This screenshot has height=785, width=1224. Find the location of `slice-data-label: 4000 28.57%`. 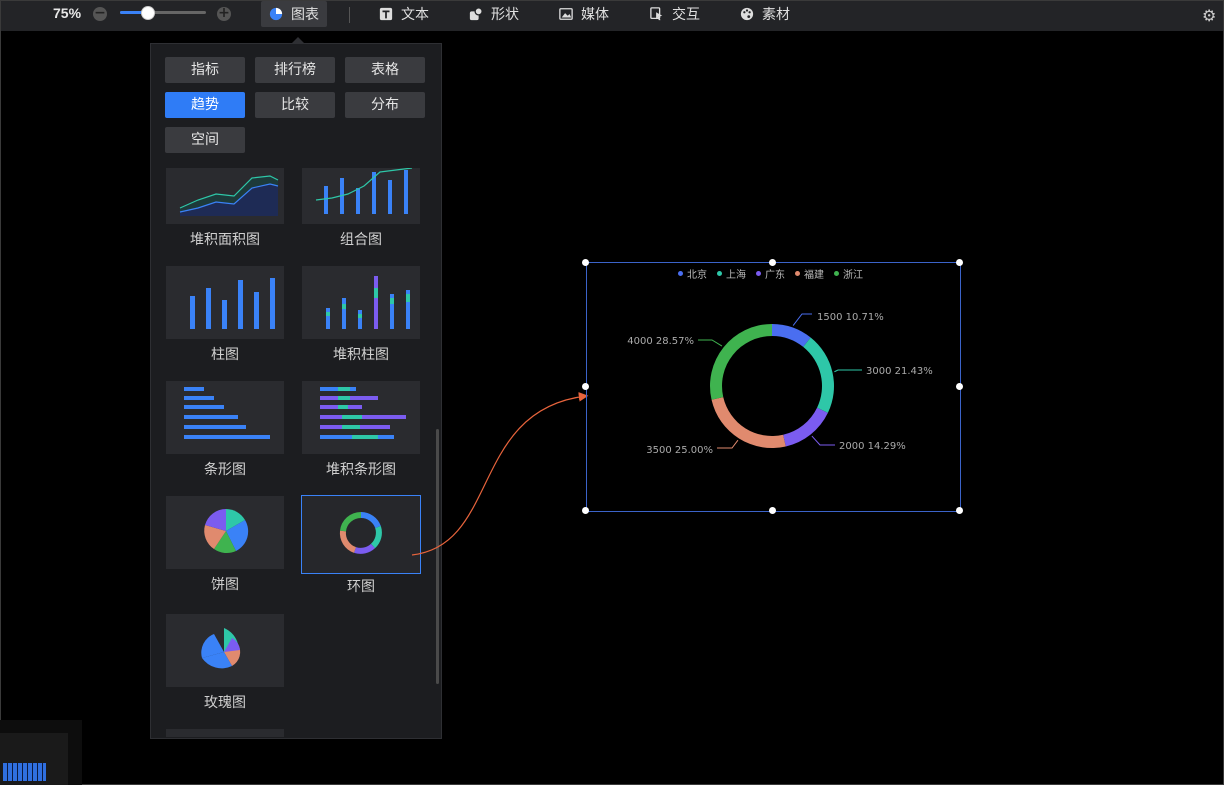

slice-data-label: 4000 28.57% is located at coordinates (660, 341).